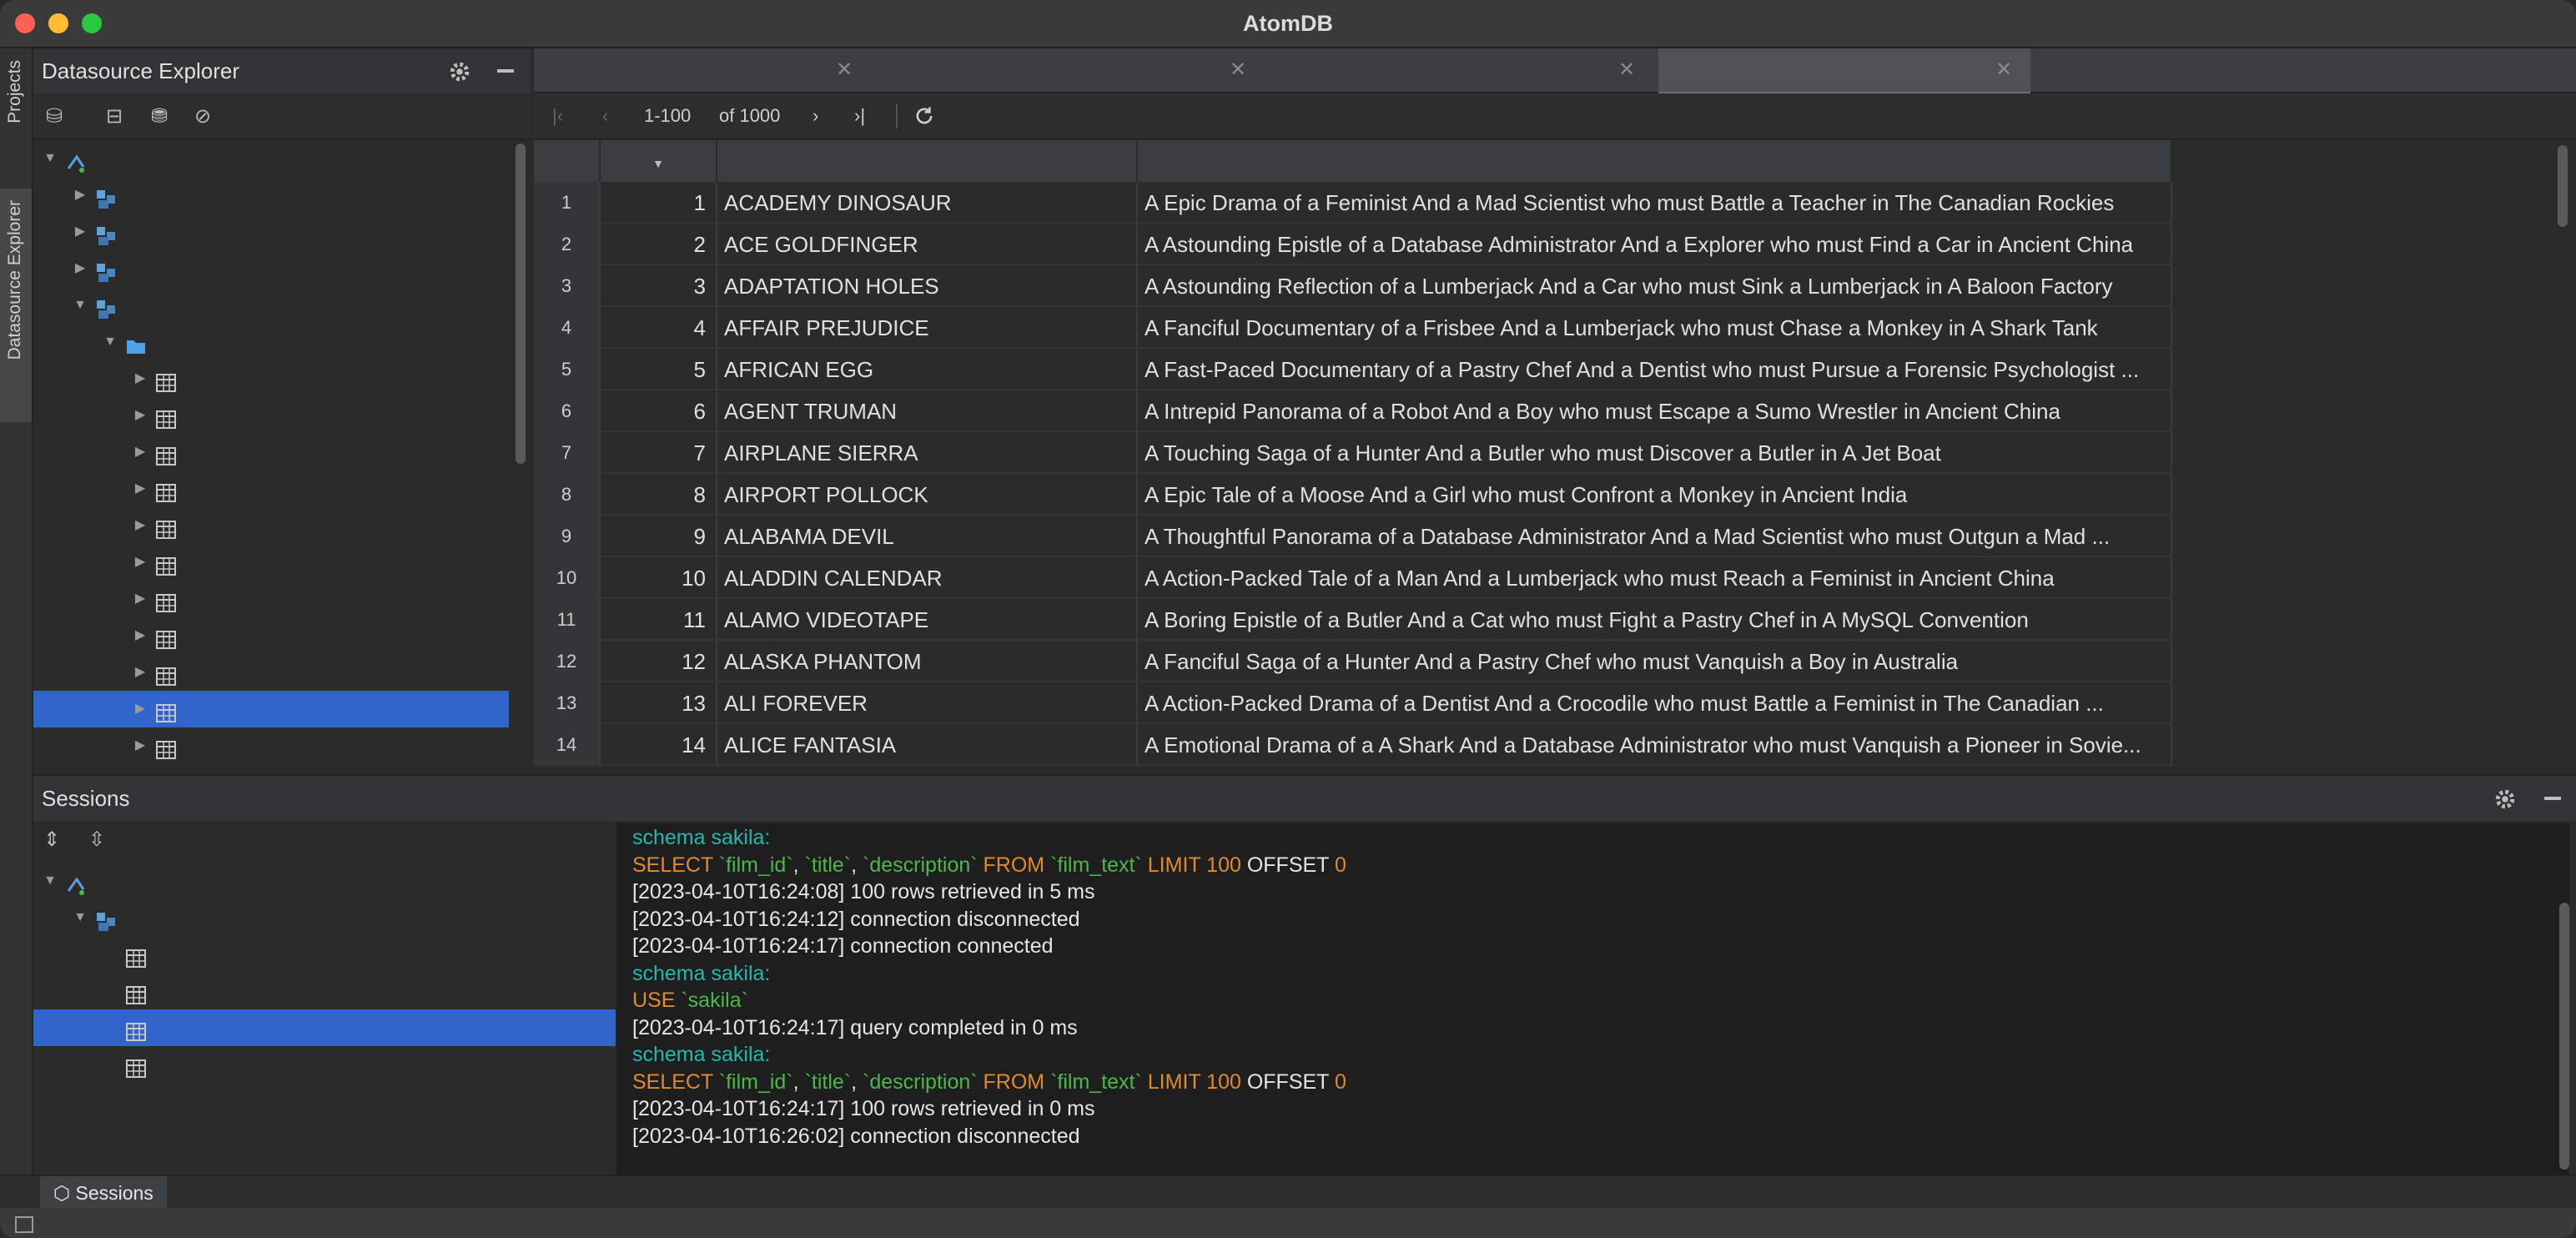 The image size is (2576, 1238). What do you see at coordinates (659, 578) in the screenshot?
I see `table-cell: 10` at bounding box center [659, 578].